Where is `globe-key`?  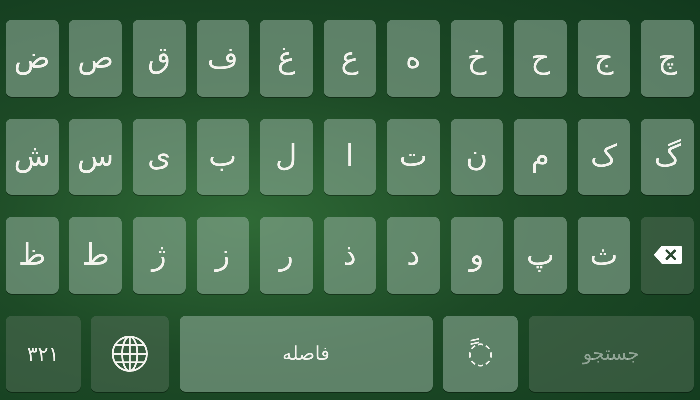 globe-key is located at coordinates (130, 354).